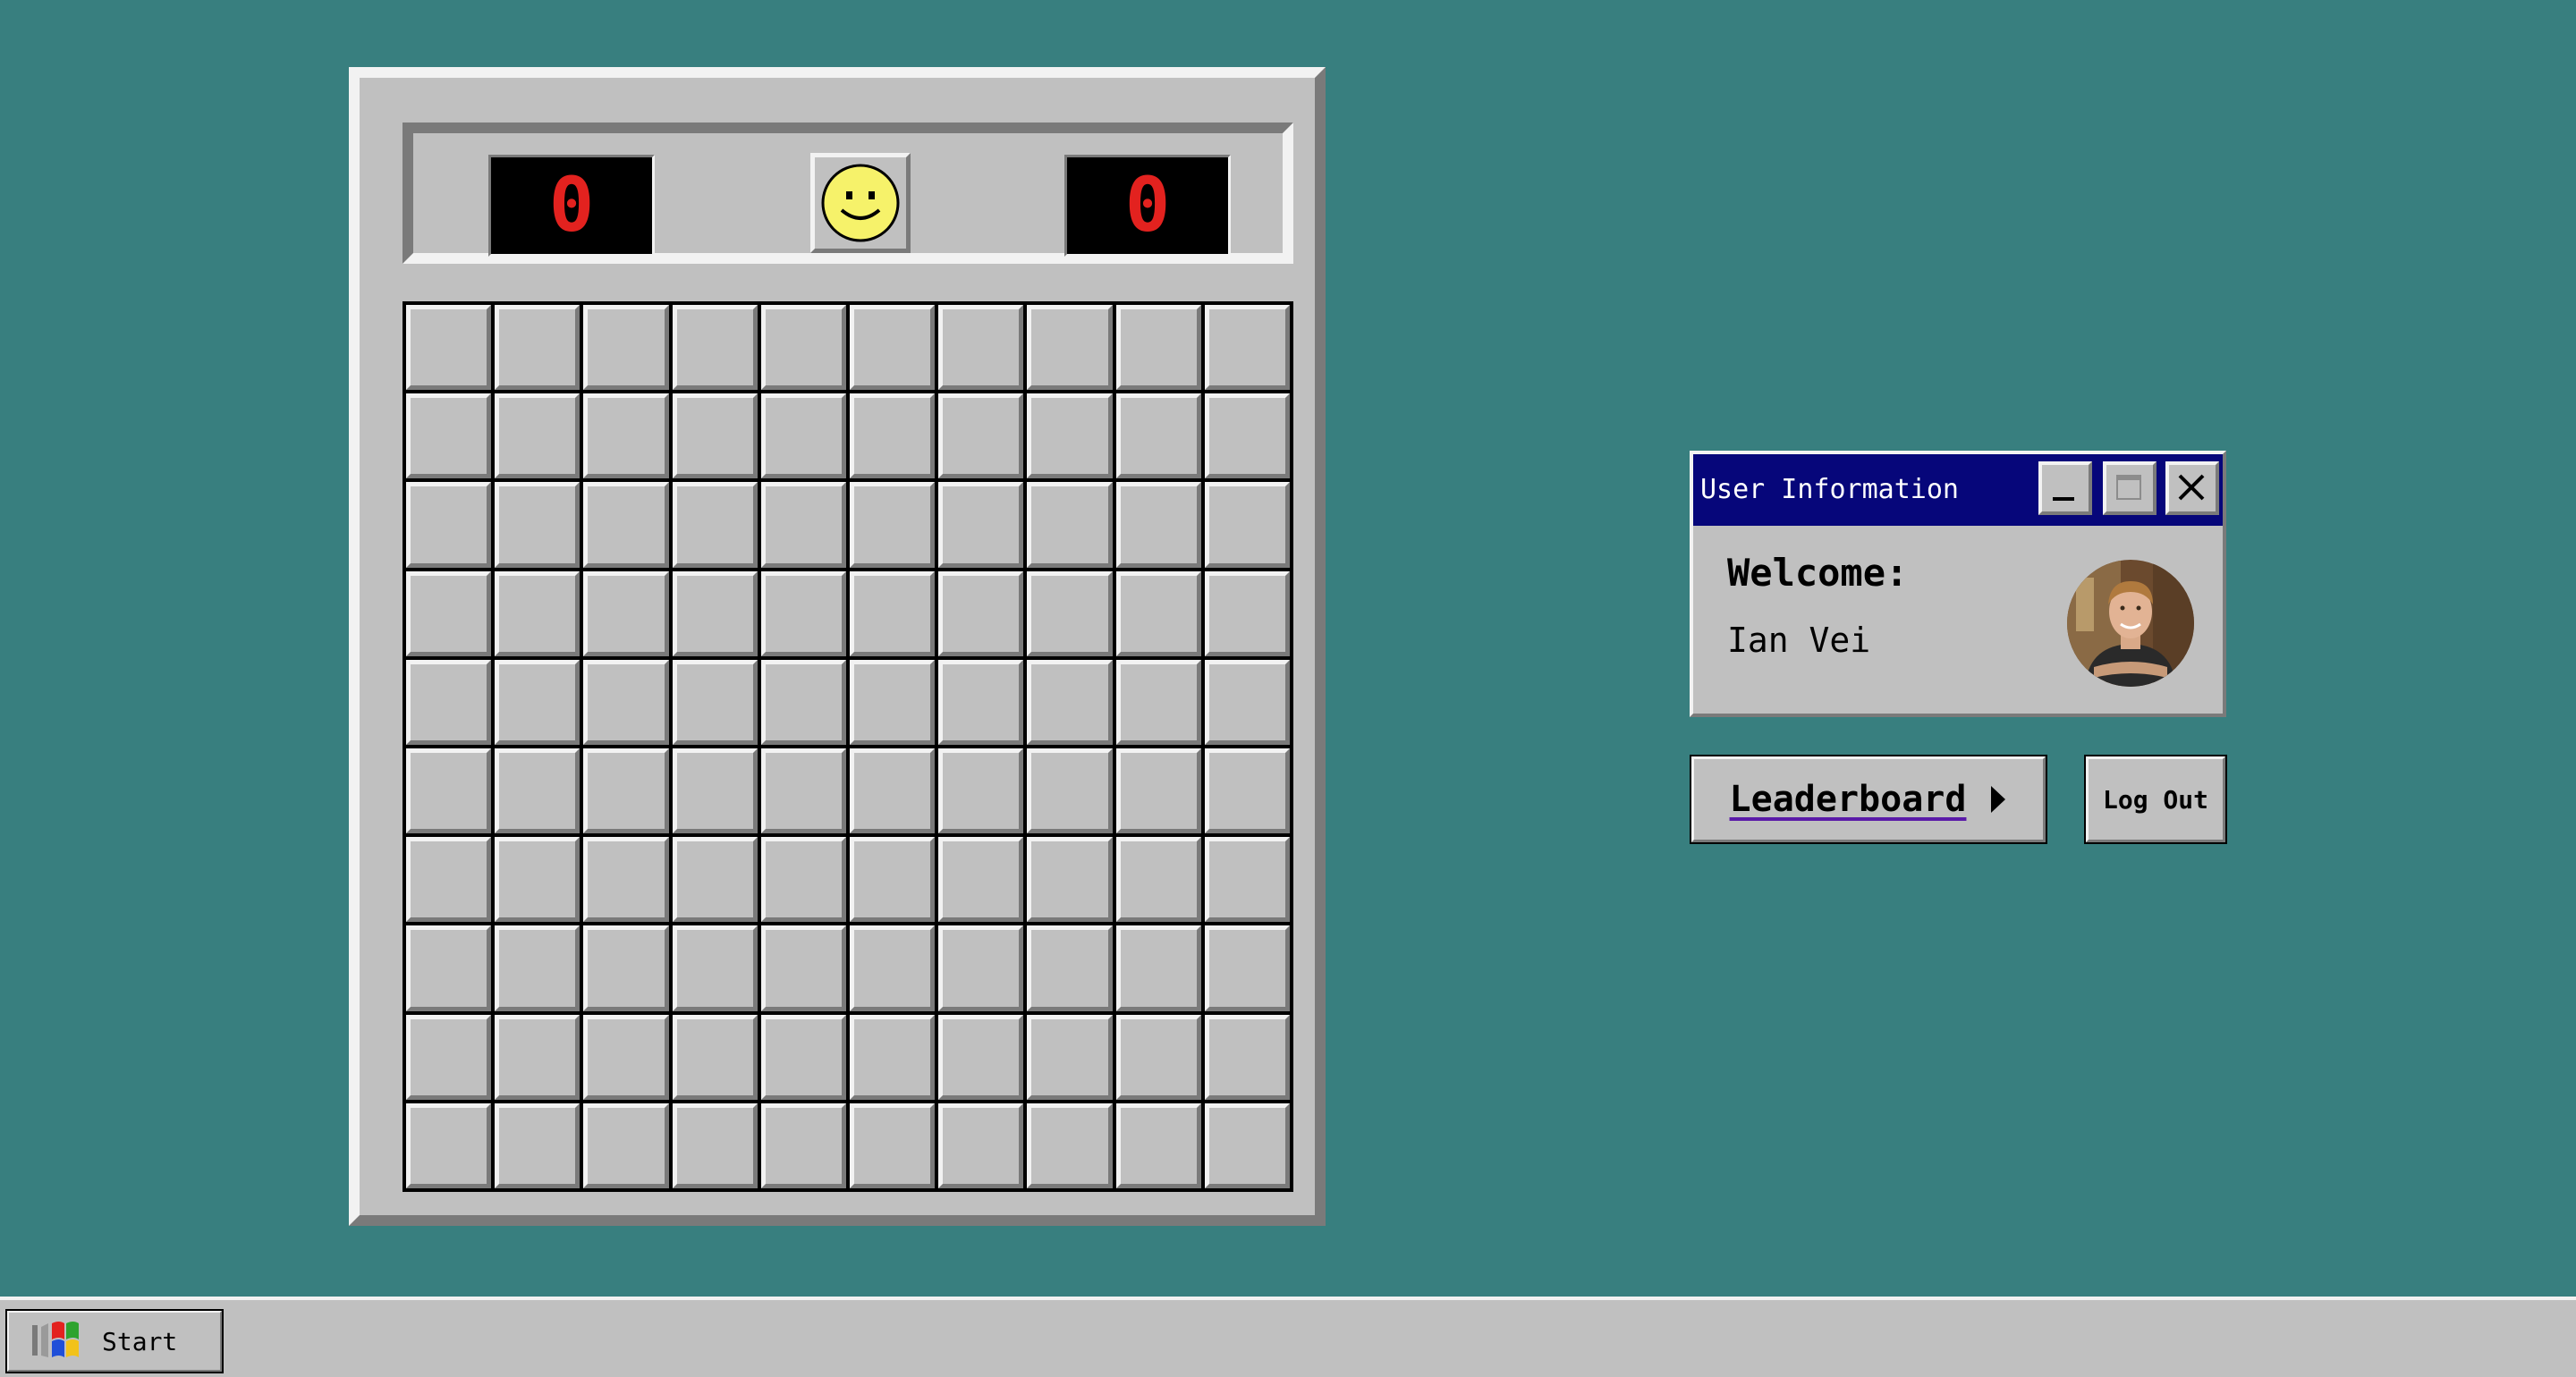 This screenshot has width=2576, height=1377. What do you see at coordinates (2192, 488) in the screenshot?
I see `close-button` at bounding box center [2192, 488].